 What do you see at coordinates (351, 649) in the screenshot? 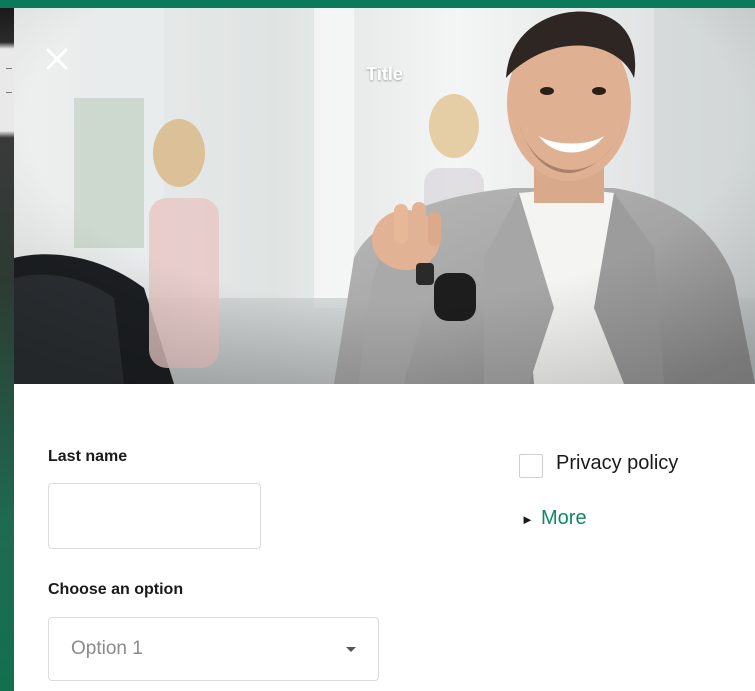
I see `caret-down-icon` at bounding box center [351, 649].